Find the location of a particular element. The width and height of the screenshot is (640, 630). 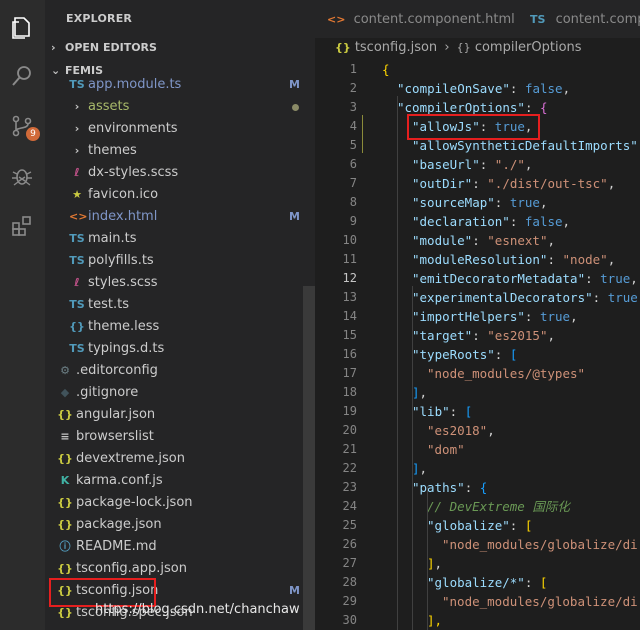

line-number: 23 is located at coordinates (349, 487).